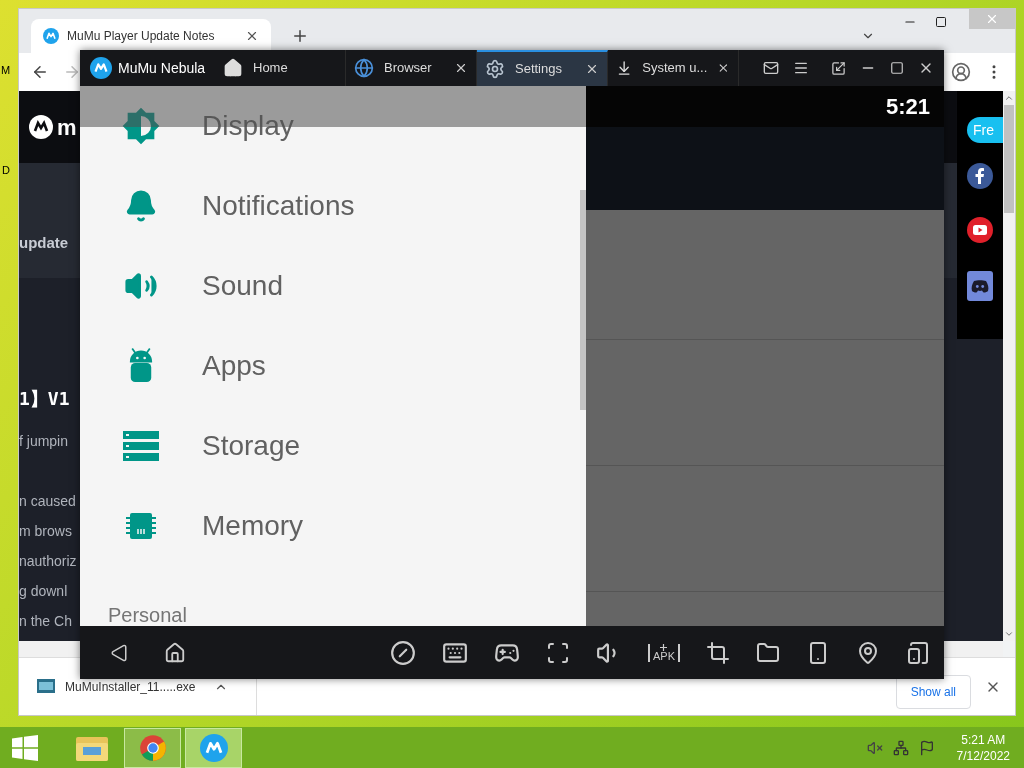 Image resolution: width=1024 pixels, height=768 pixels. What do you see at coordinates (325, 526) in the screenshot?
I see `drawer-item: Memory` at bounding box center [325, 526].